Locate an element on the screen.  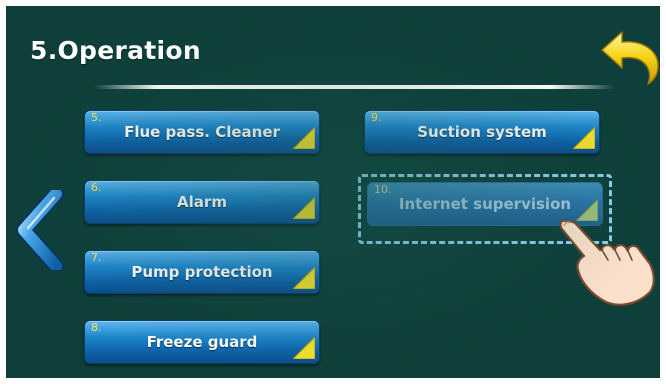
chevron-left-icon is located at coordinates (40, 230).